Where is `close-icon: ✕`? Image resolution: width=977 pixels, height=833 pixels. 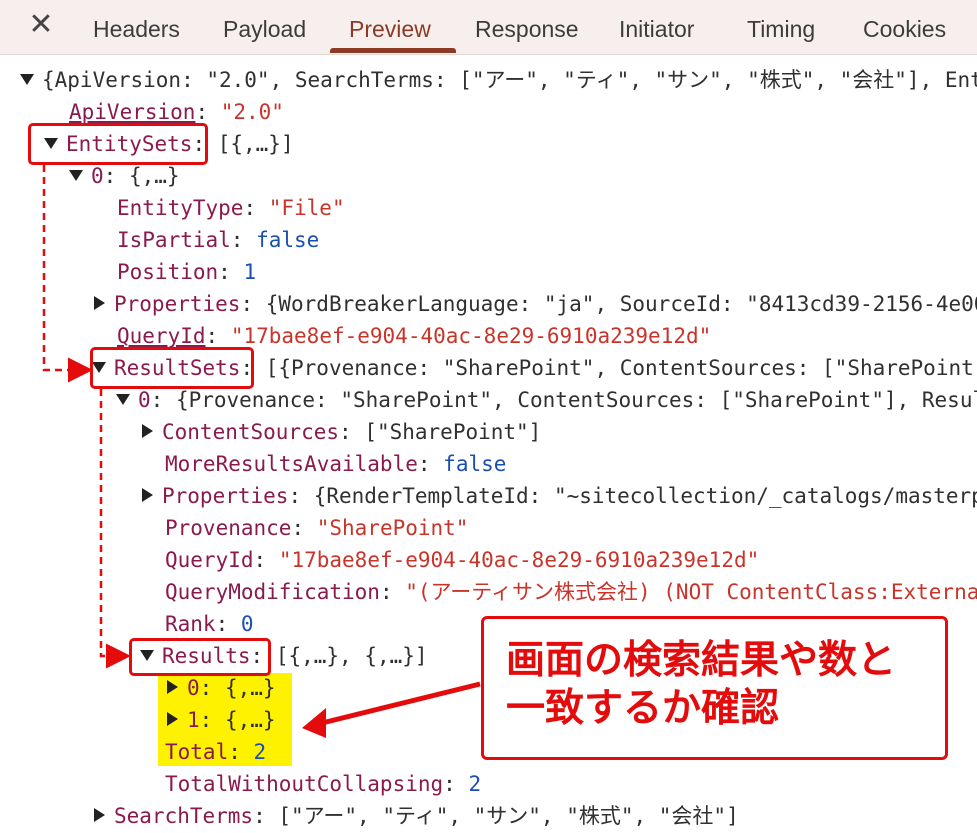 close-icon: ✕ is located at coordinates (41, 25).